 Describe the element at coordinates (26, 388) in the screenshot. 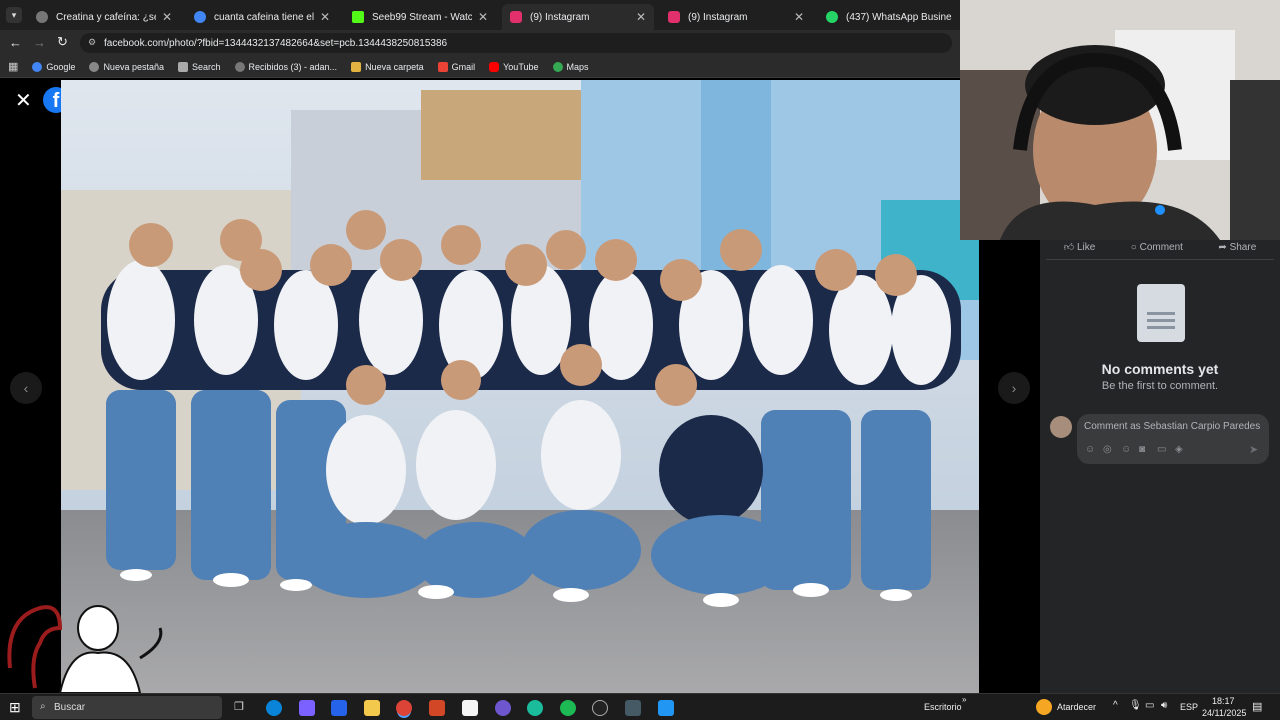

I see `previous-photo-button: ‹` at that location.